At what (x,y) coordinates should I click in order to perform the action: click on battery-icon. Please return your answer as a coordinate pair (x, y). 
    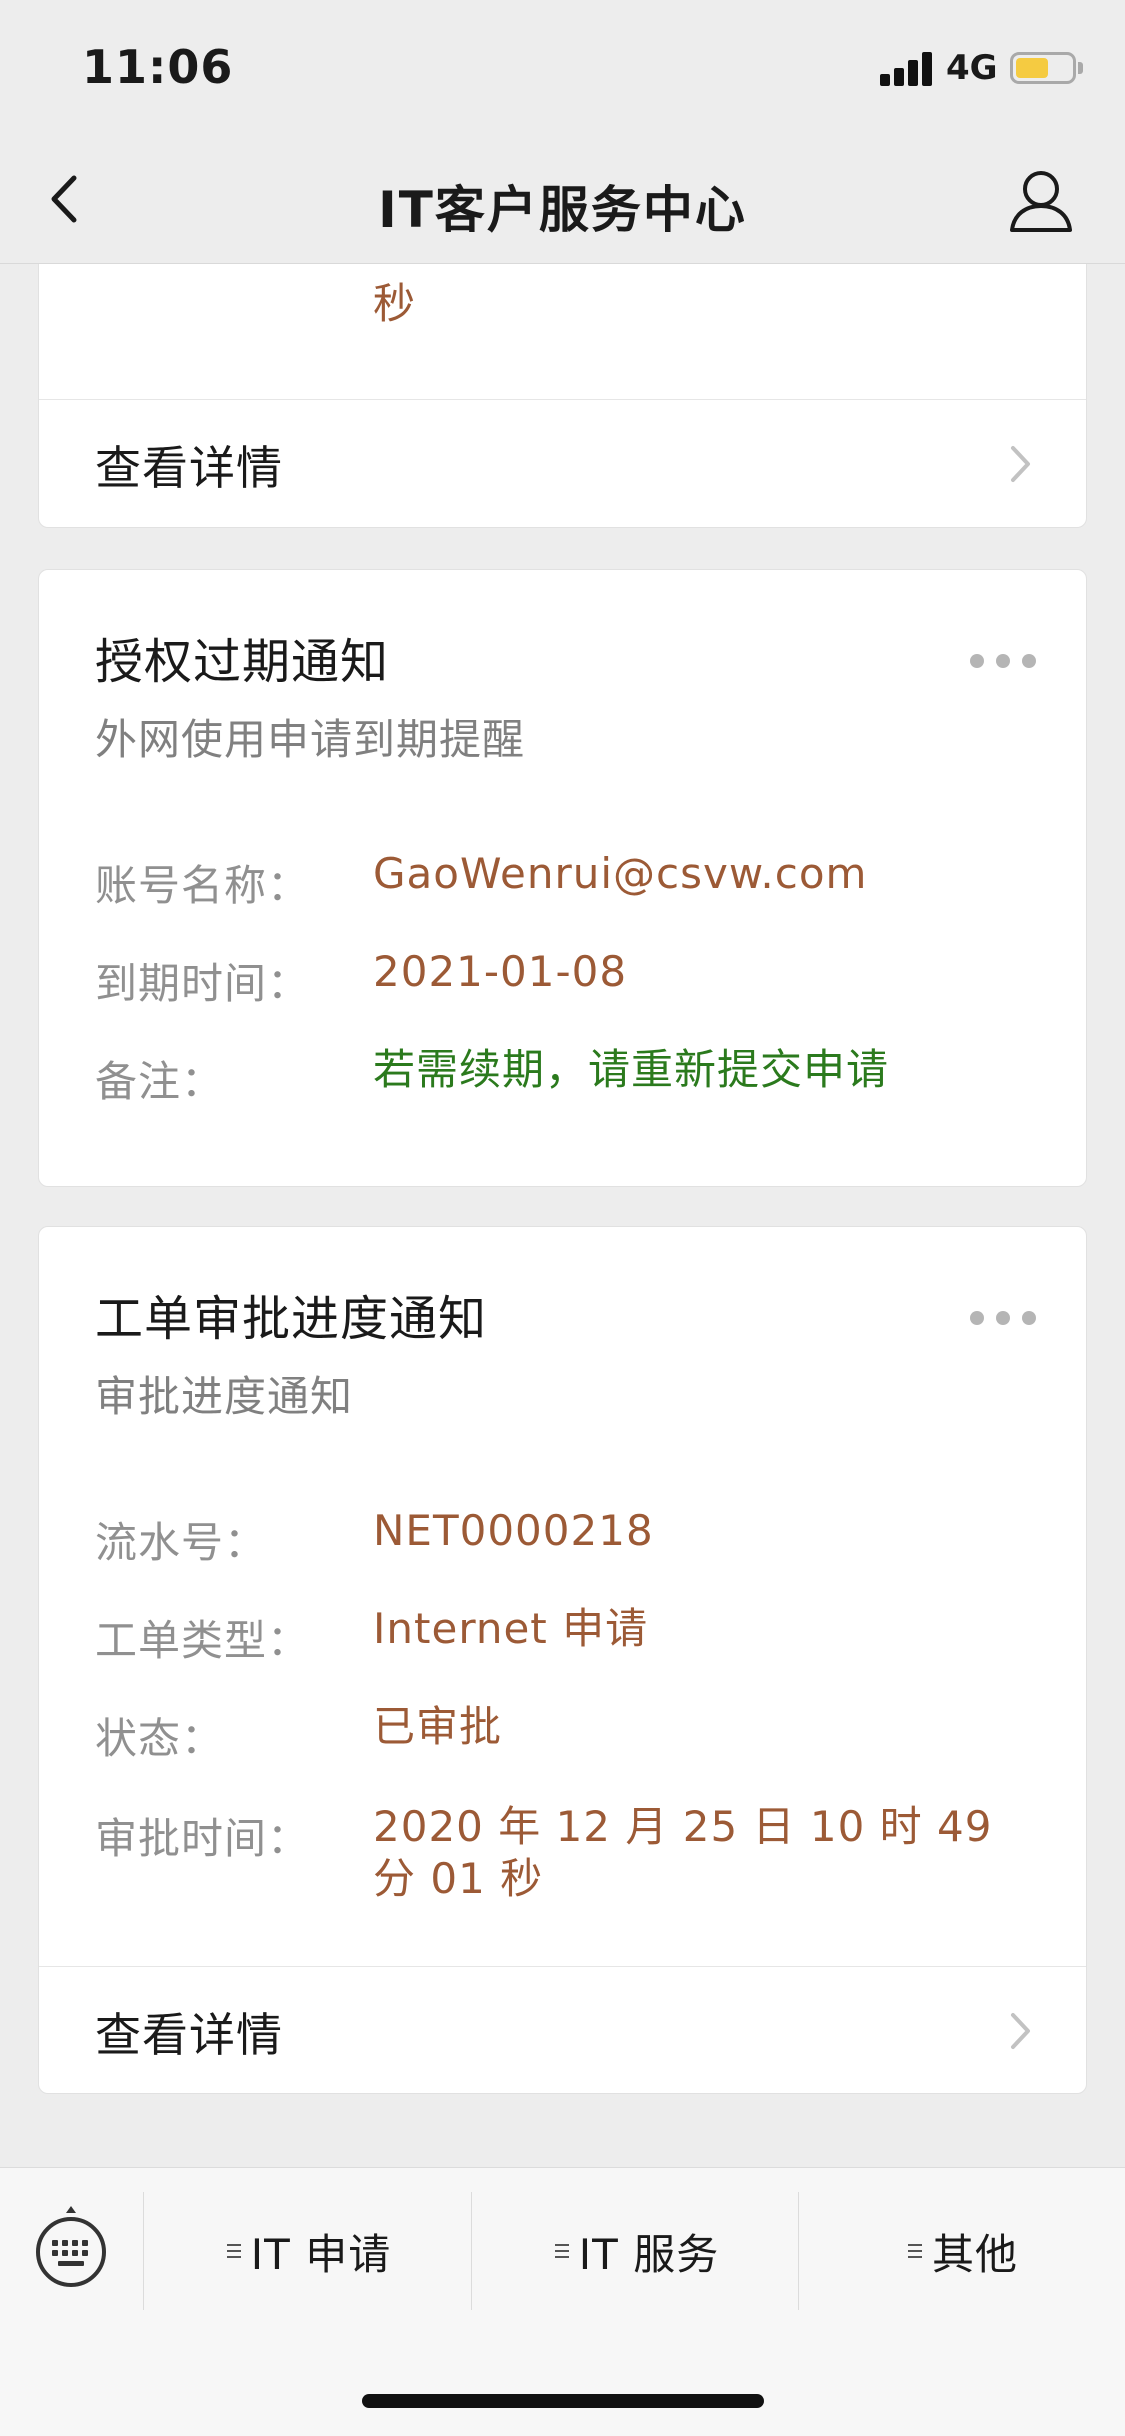
    Looking at the image, I should click on (1043, 68).